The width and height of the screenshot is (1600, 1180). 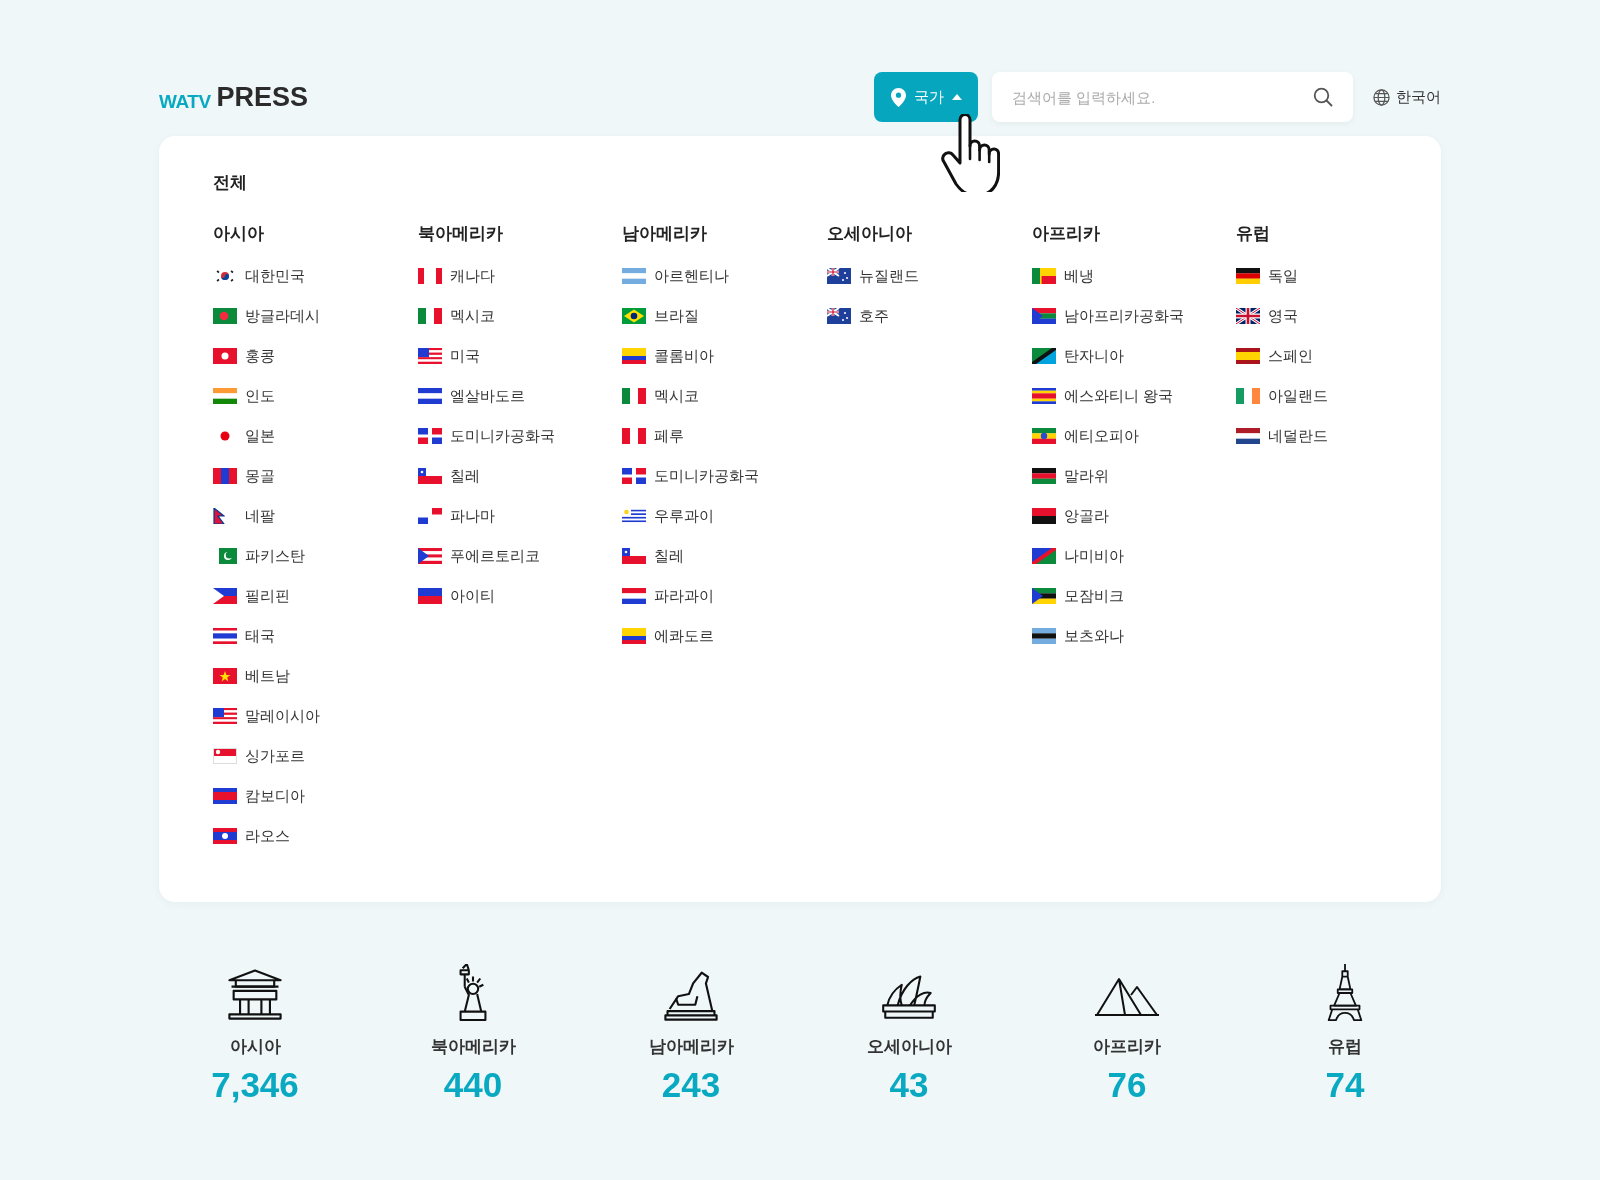 I want to click on country-link: 대한민국, so click(x=275, y=275).